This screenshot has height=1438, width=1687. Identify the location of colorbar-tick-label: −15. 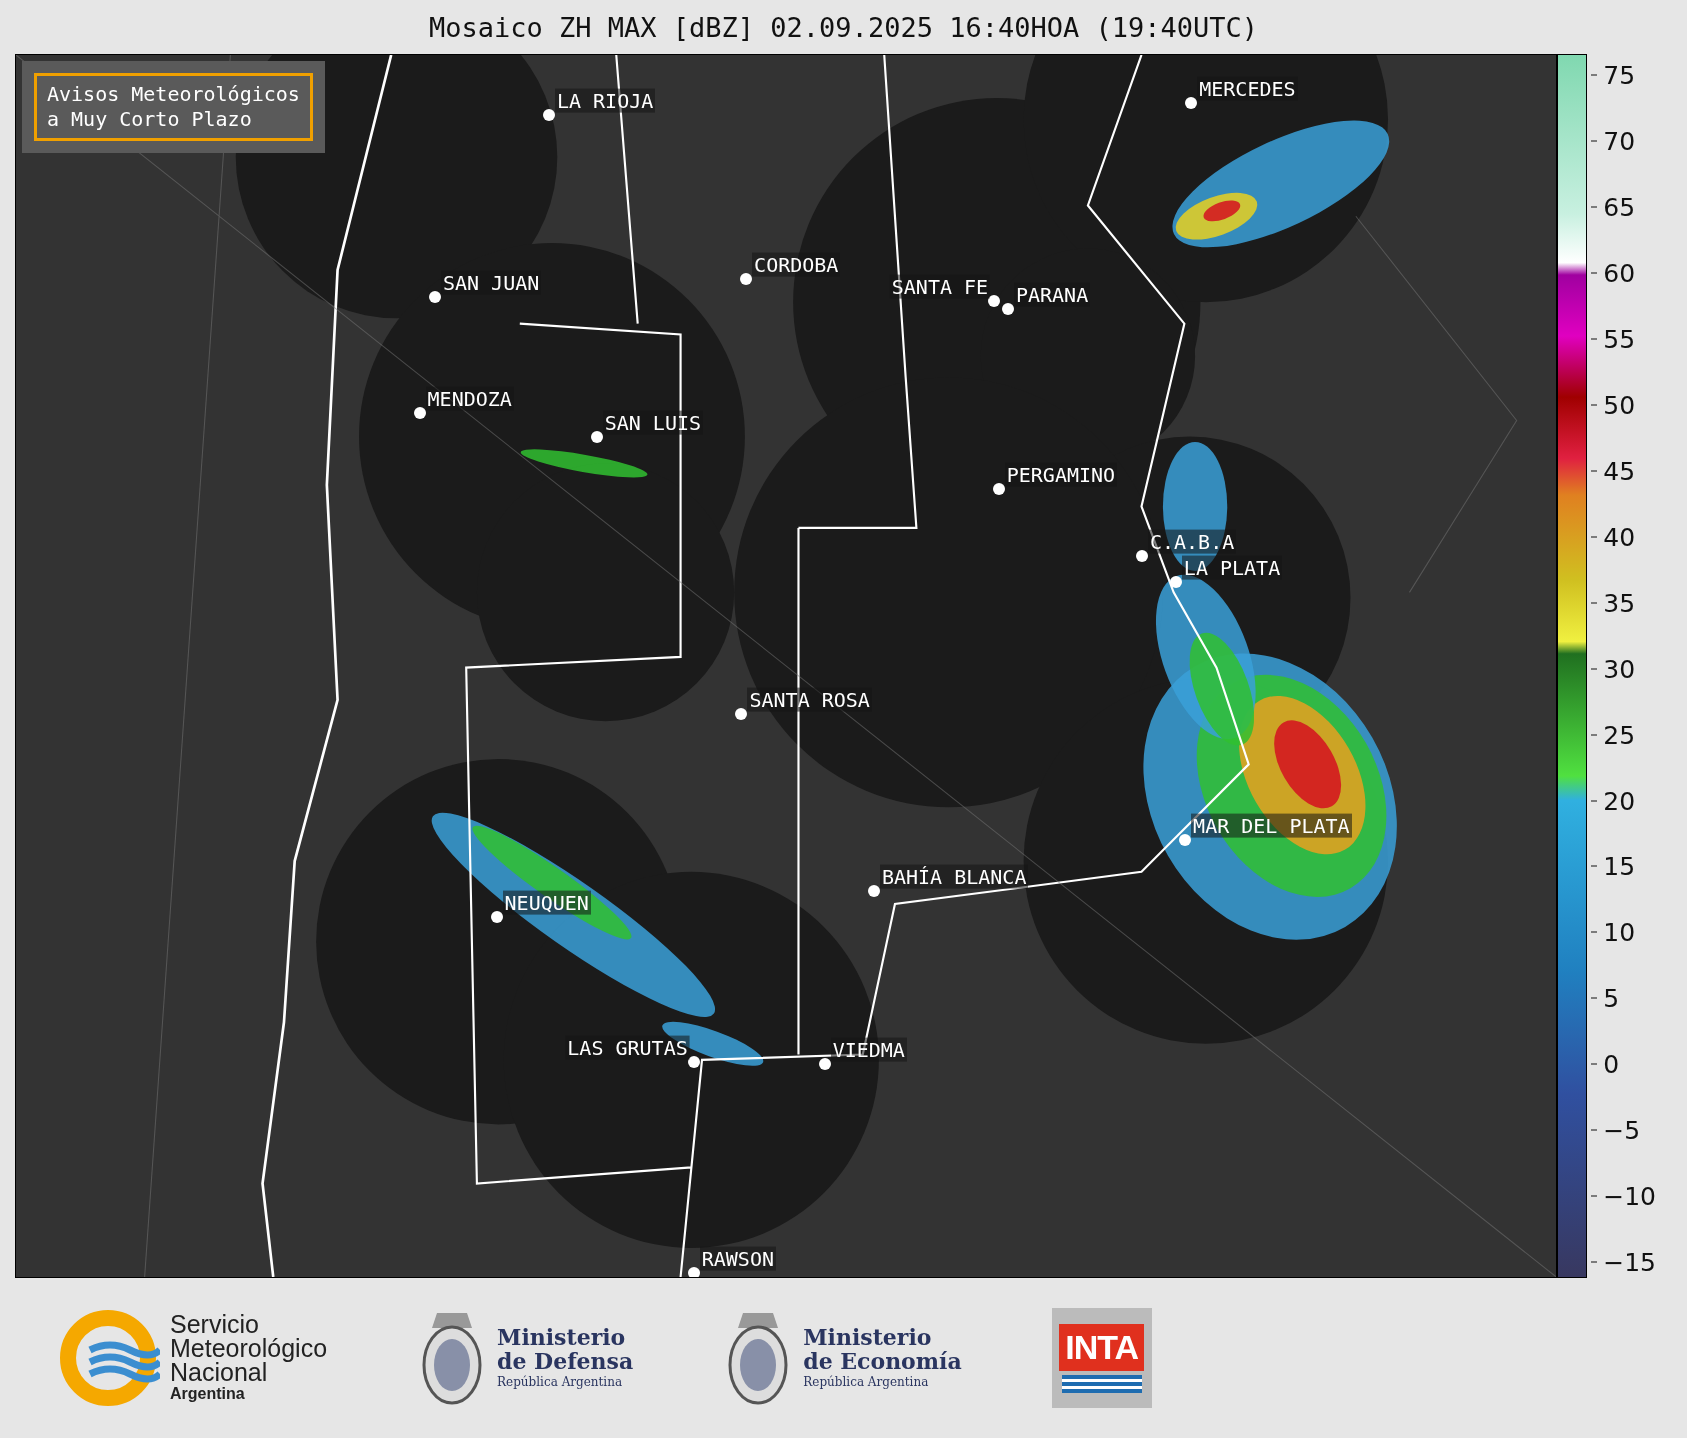
(1623, 1262).